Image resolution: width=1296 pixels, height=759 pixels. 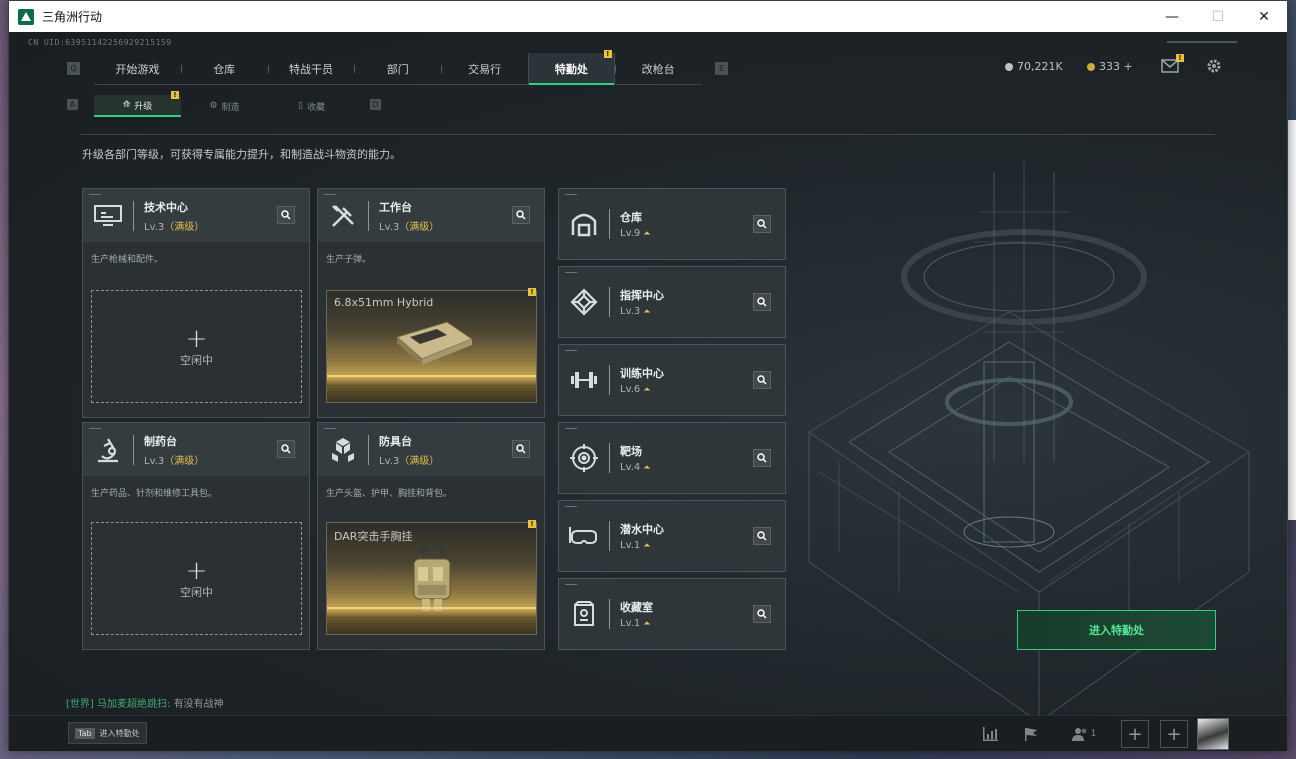 I want to click on dept-card-command-center: 指挥中心 Lv.3 ⏶, so click(x=672, y=302).